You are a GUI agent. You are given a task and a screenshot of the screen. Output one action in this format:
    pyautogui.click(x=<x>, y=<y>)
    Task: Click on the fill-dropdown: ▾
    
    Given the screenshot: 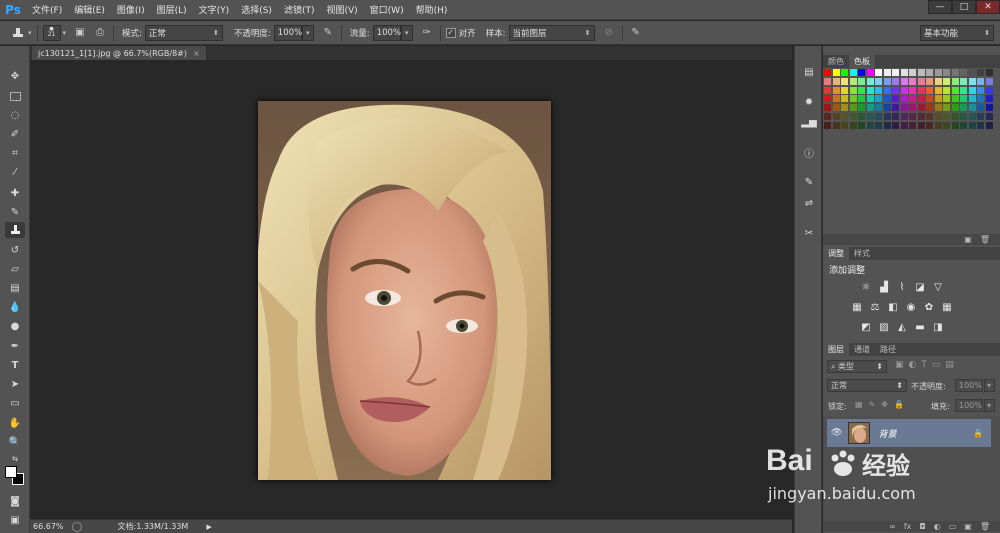 What is the action you would take?
    pyautogui.click(x=989, y=405)
    